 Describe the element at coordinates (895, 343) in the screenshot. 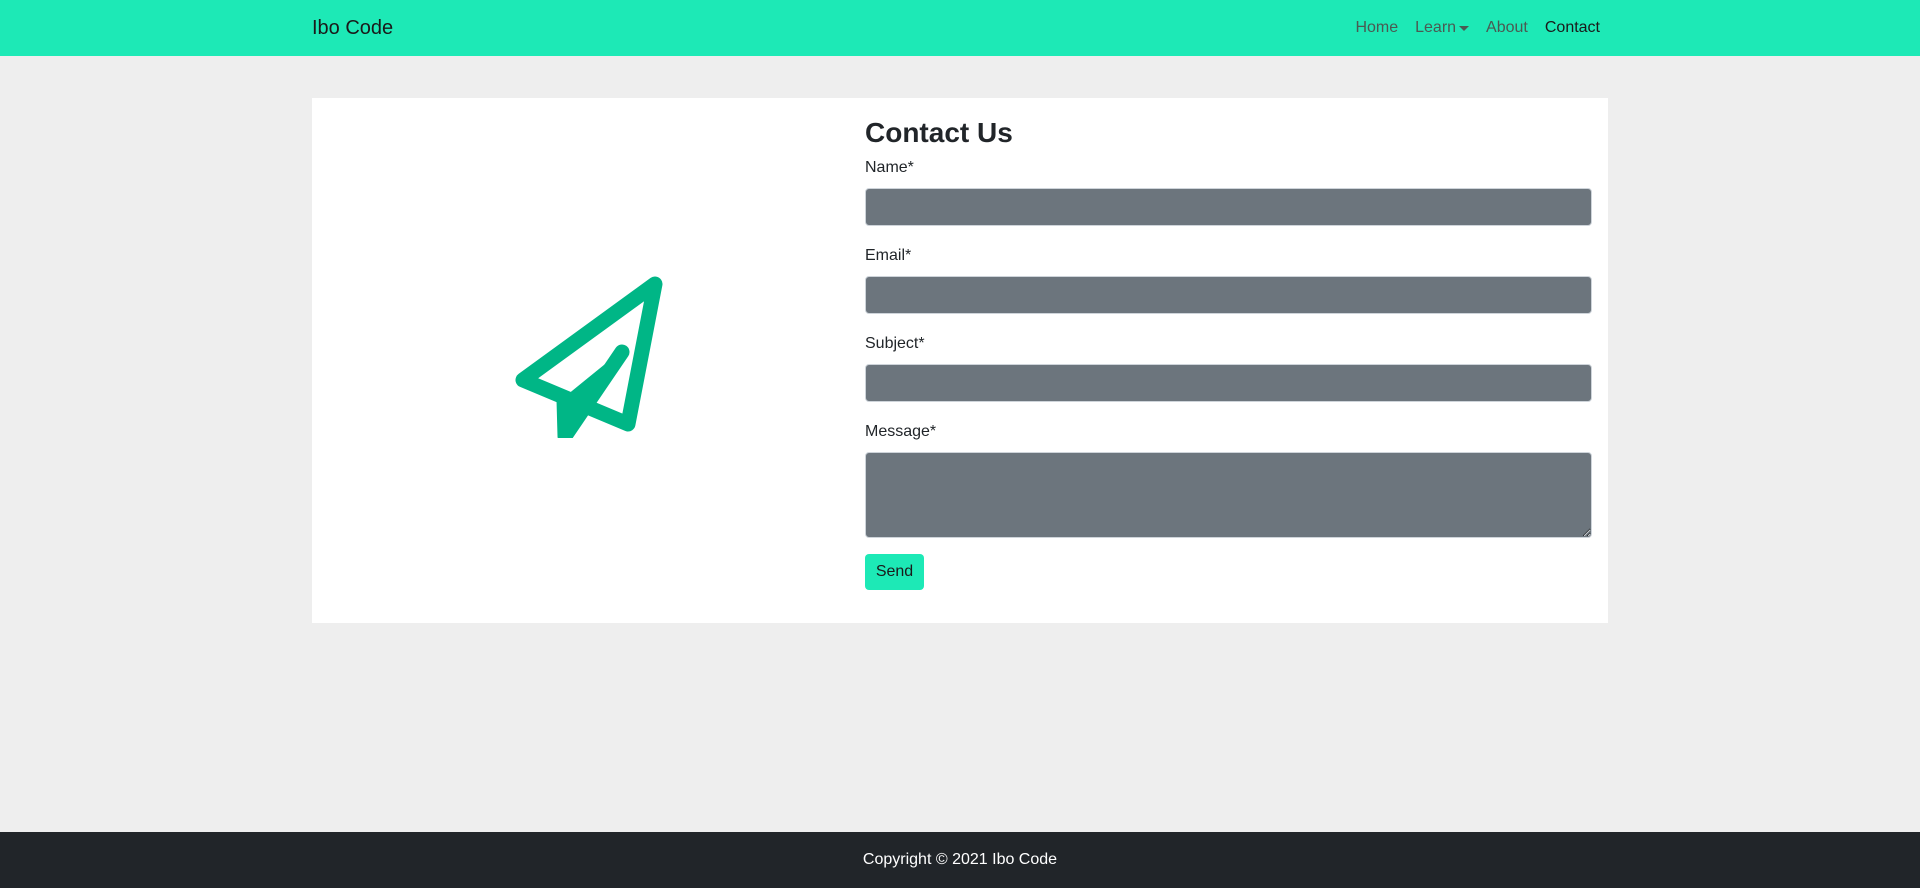

I see `subject-label: Subject*` at that location.